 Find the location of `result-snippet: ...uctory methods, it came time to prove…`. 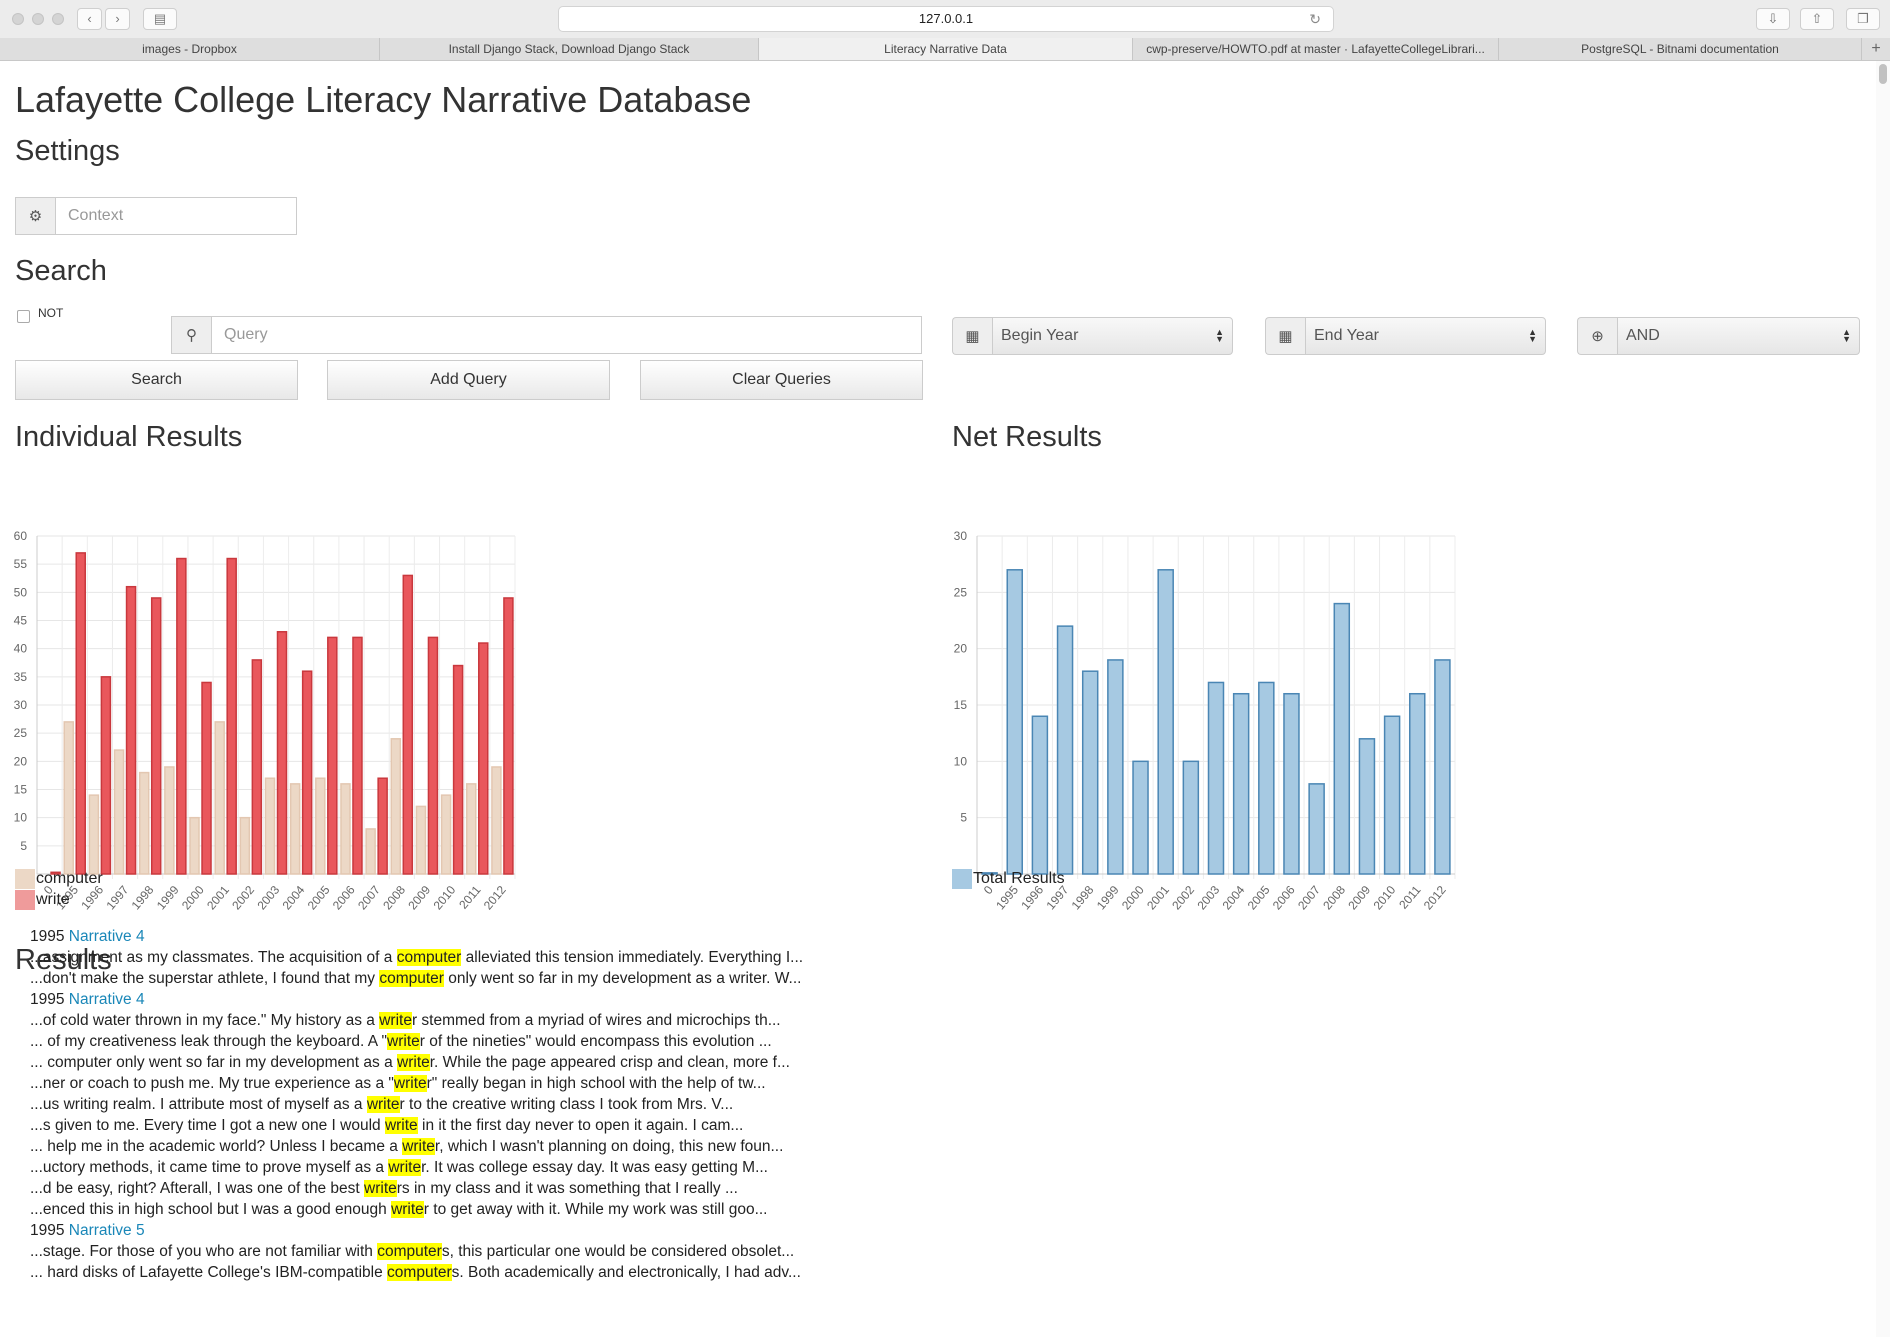

result-snippet: ...uctory methods, it came time to prove… is located at coordinates (416, 1167).